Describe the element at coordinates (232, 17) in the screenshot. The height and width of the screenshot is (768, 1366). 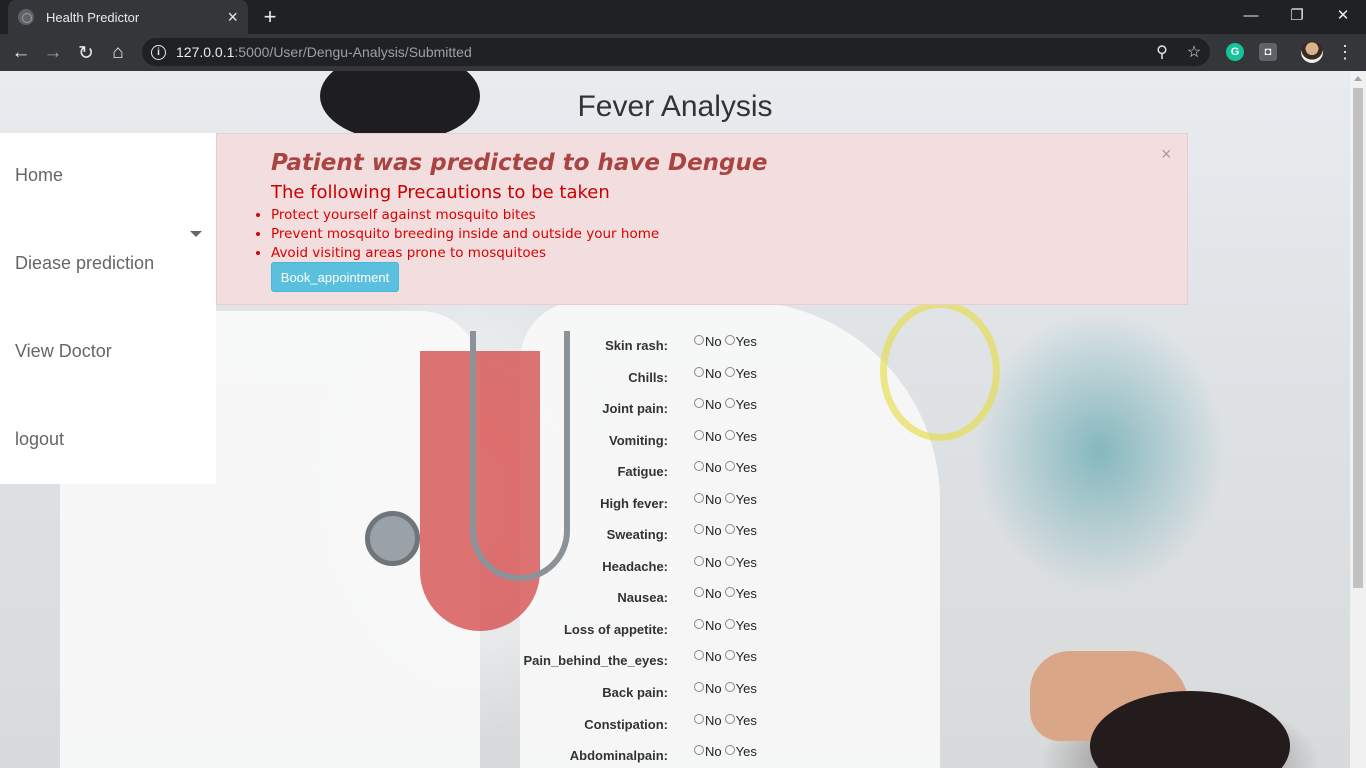
I see `tab-close-icon: ×` at that location.